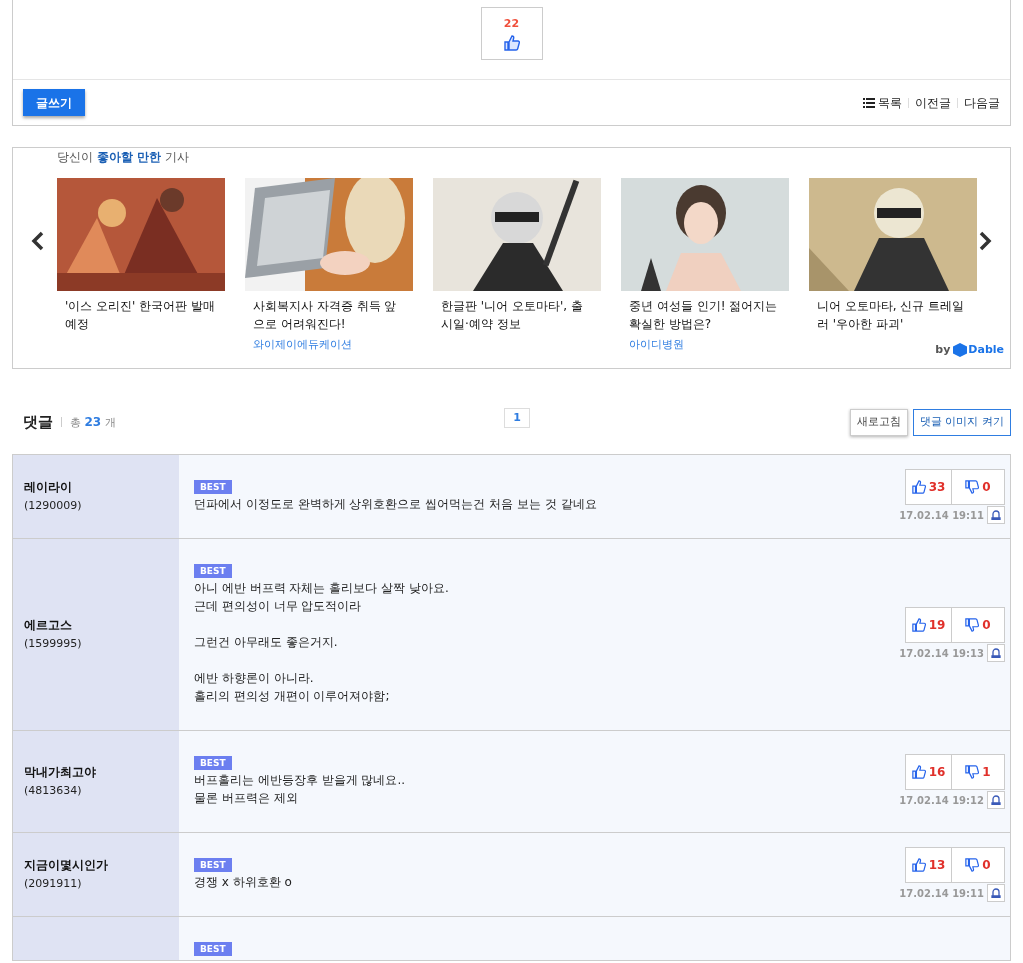  What do you see at coordinates (656, 345) in the screenshot?
I see `article-source: 아이디병원` at bounding box center [656, 345].